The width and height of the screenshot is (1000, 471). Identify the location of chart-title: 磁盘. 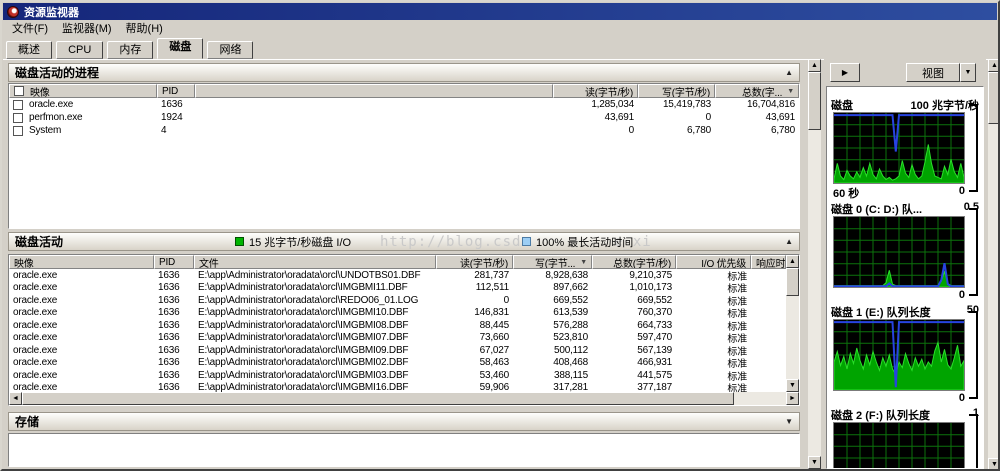
(842, 106).